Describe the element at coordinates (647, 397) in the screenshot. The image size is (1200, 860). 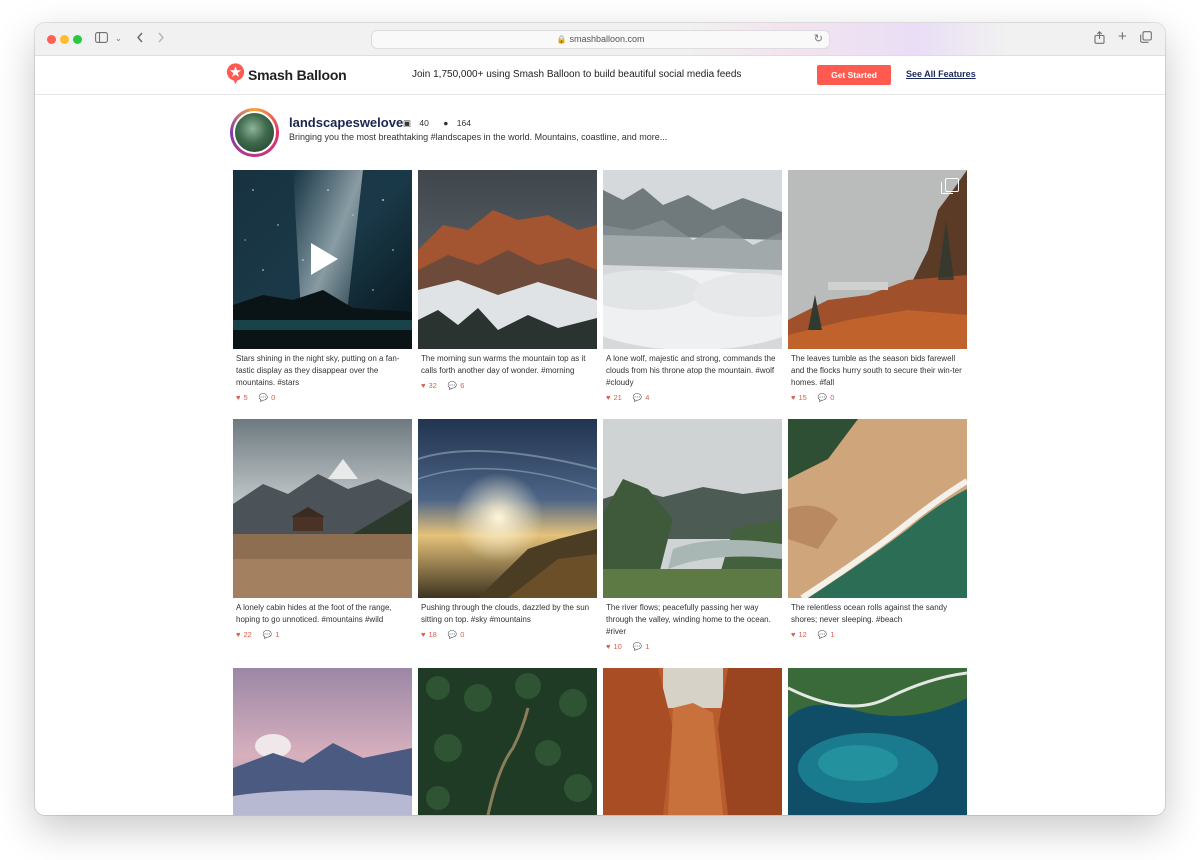
I see `comment-count: 4` at that location.